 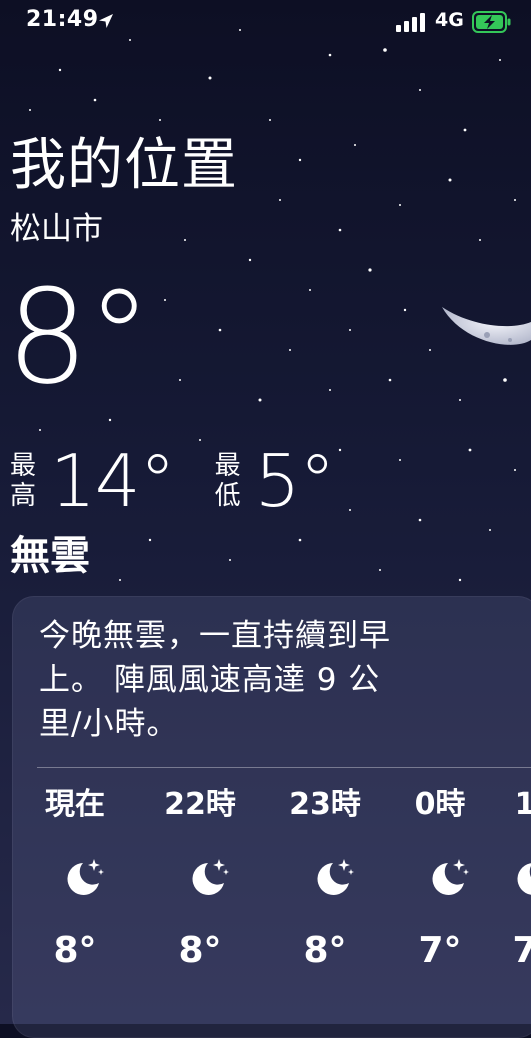 What do you see at coordinates (23, 481) in the screenshot?
I see `high-label: 最高` at bounding box center [23, 481].